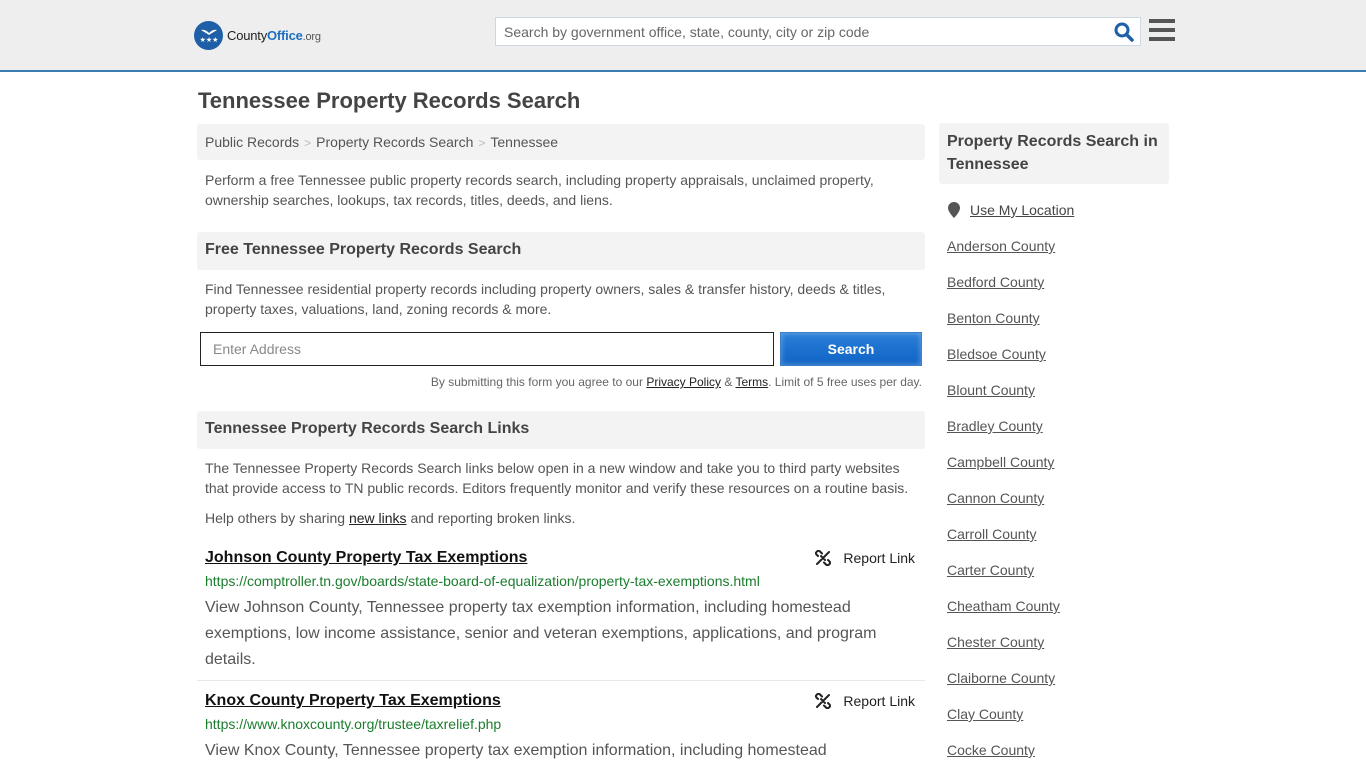 The image size is (1366, 778). What do you see at coordinates (208, 35) in the screenshot?
I see `eagle-stars-icon: ★★★` at bounding box center [208, 35].